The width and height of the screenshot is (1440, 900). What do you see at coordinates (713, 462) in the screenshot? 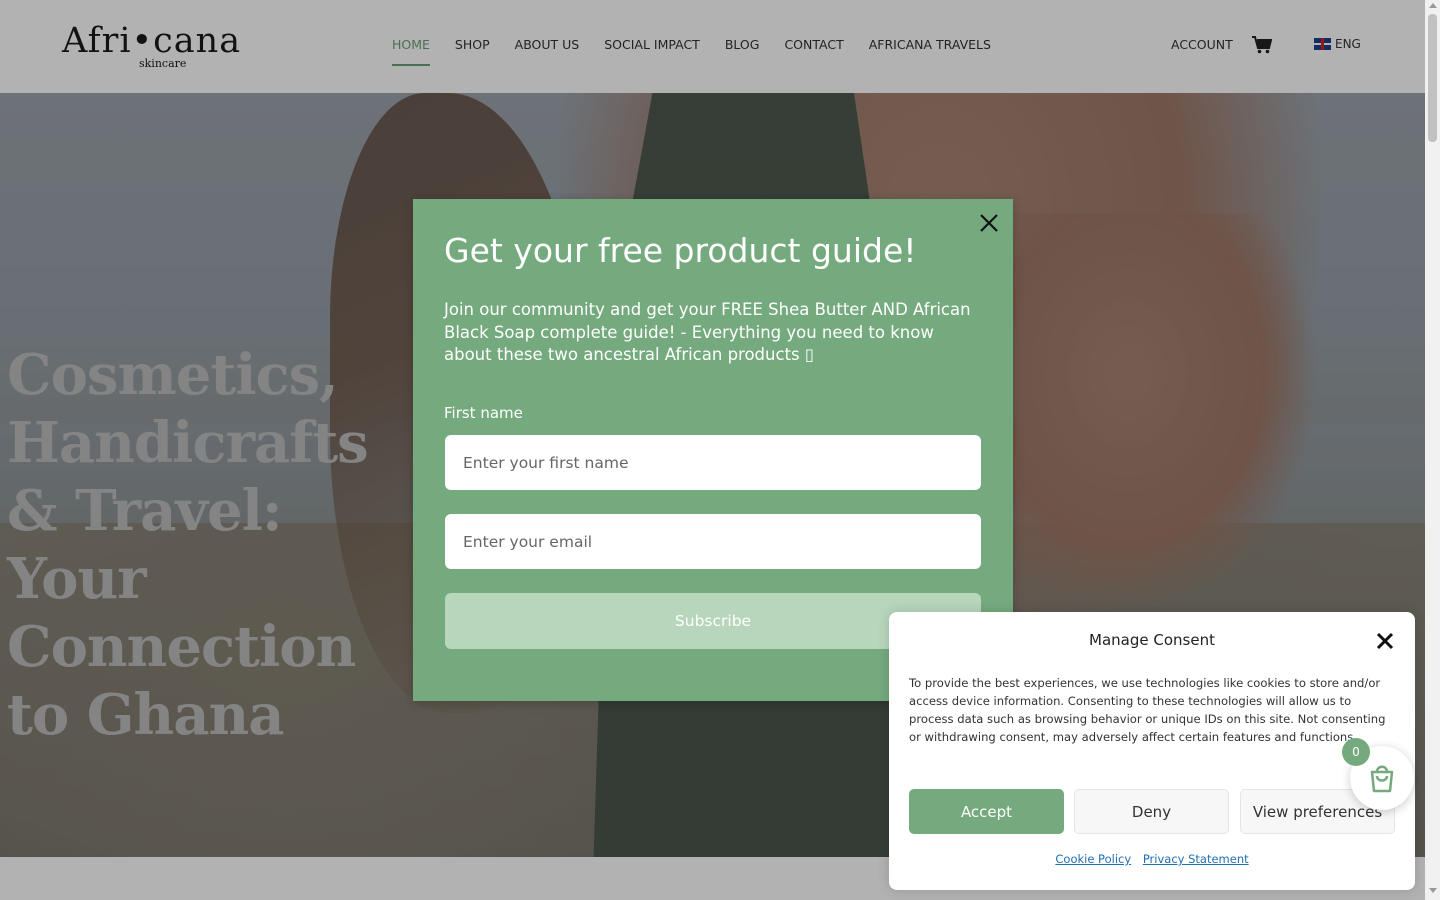
I see `first-name-input` at bounding box center [713, 462].